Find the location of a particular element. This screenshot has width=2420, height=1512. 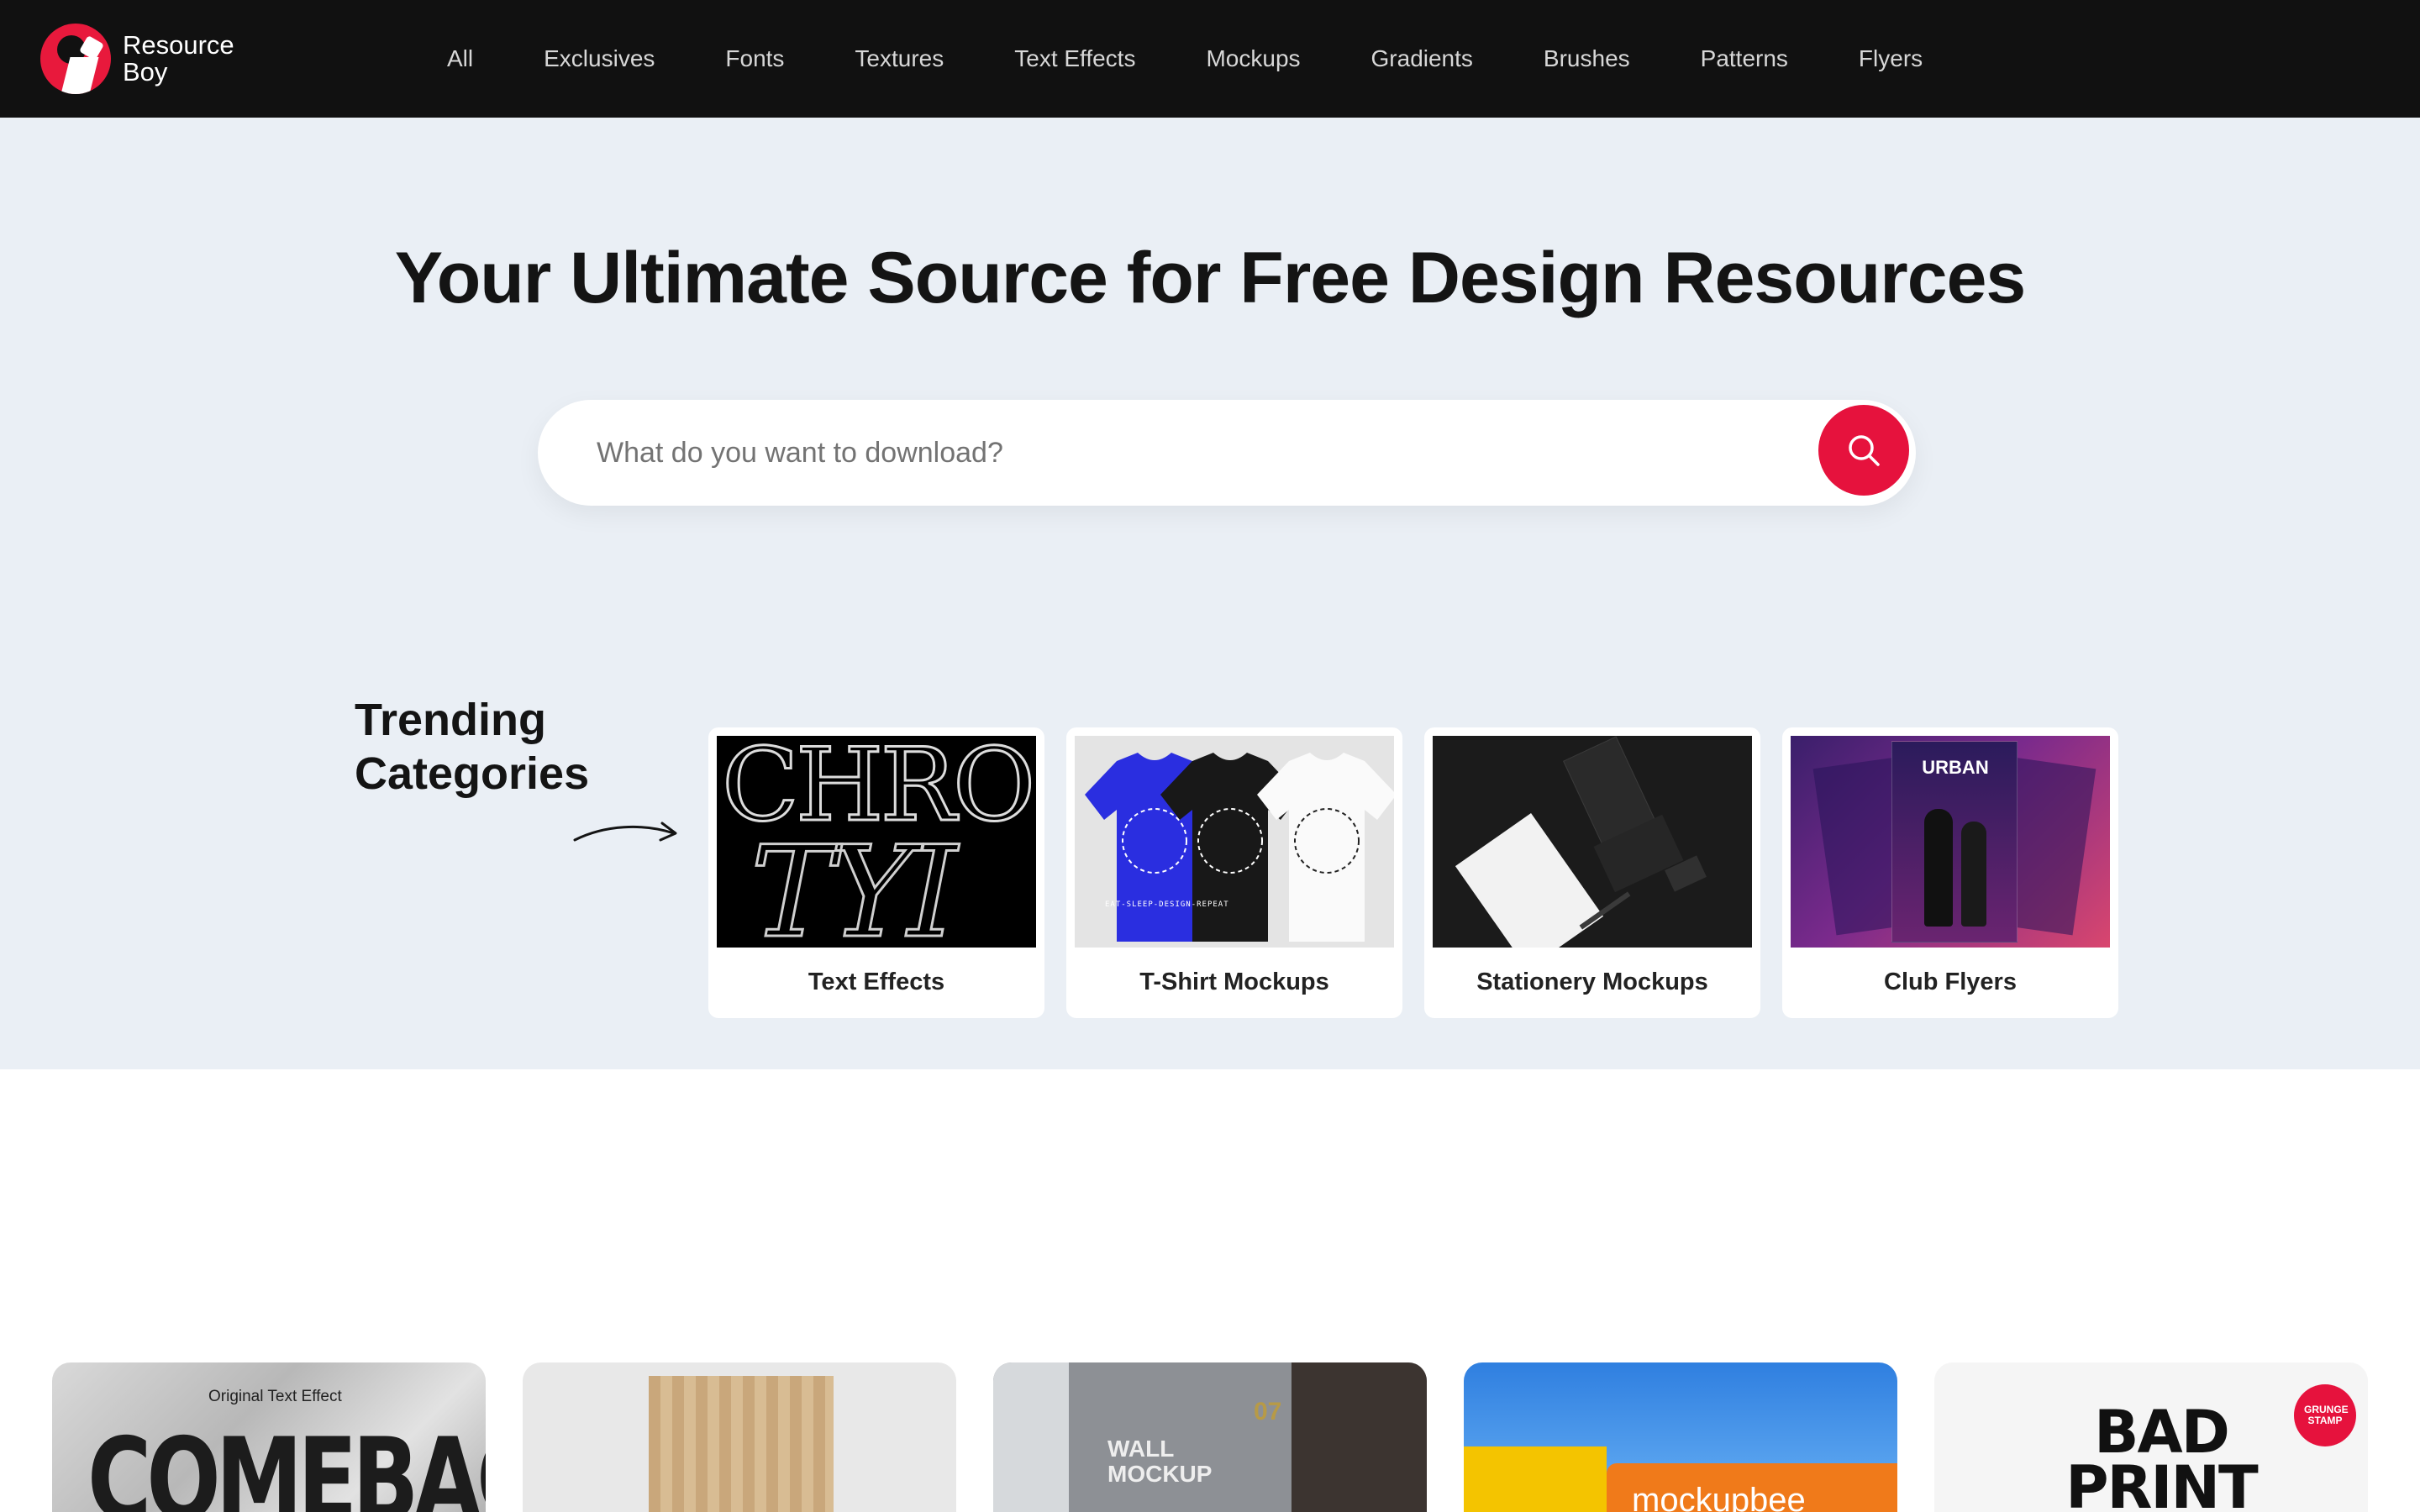

resource-big-text: BAD PRINT is located at coordinates (2162, 1455).